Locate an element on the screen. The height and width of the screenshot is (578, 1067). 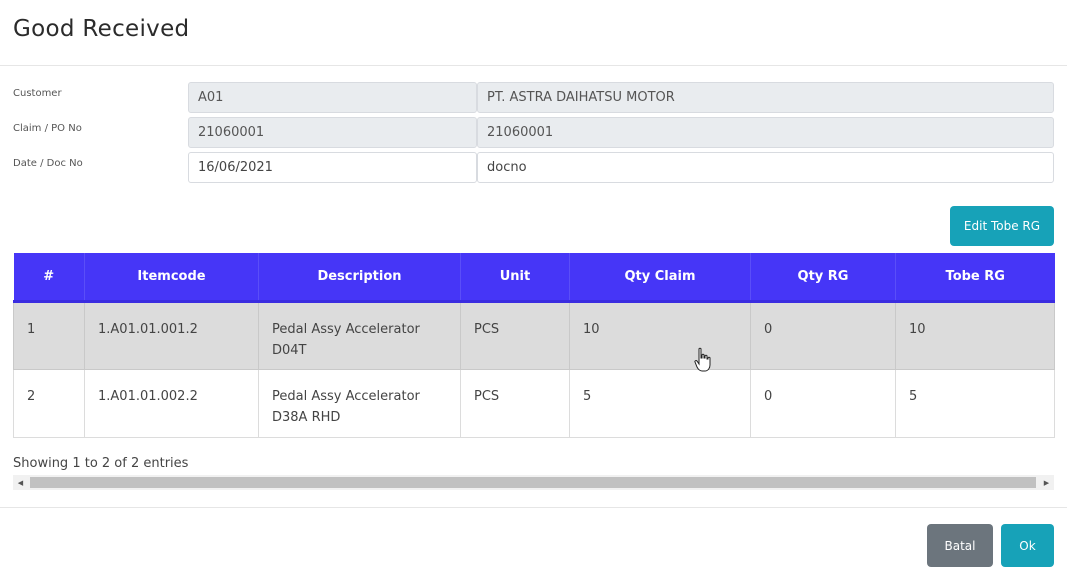
column-header-unit: Unit is located at coordinates (515, 278).